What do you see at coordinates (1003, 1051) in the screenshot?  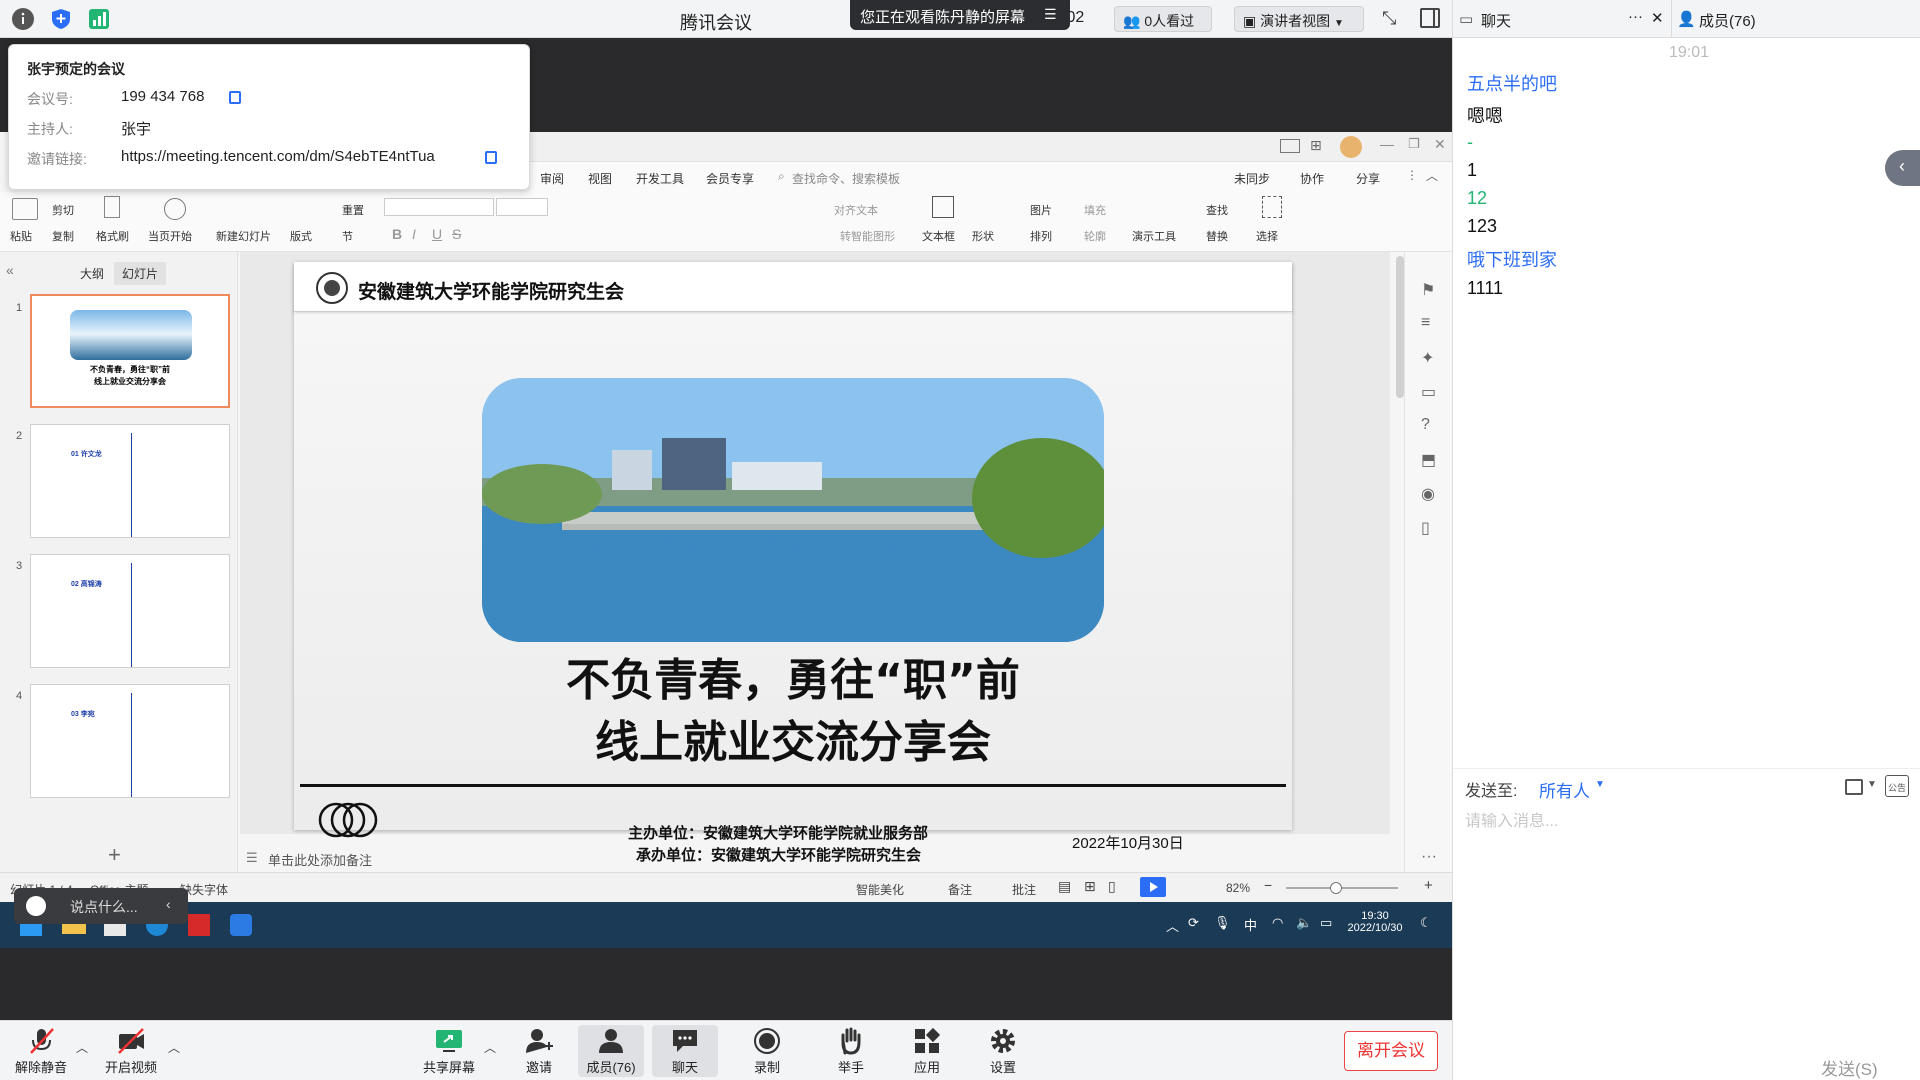 I see `settings-button: 设置` at bounding box center [1003, 1051].